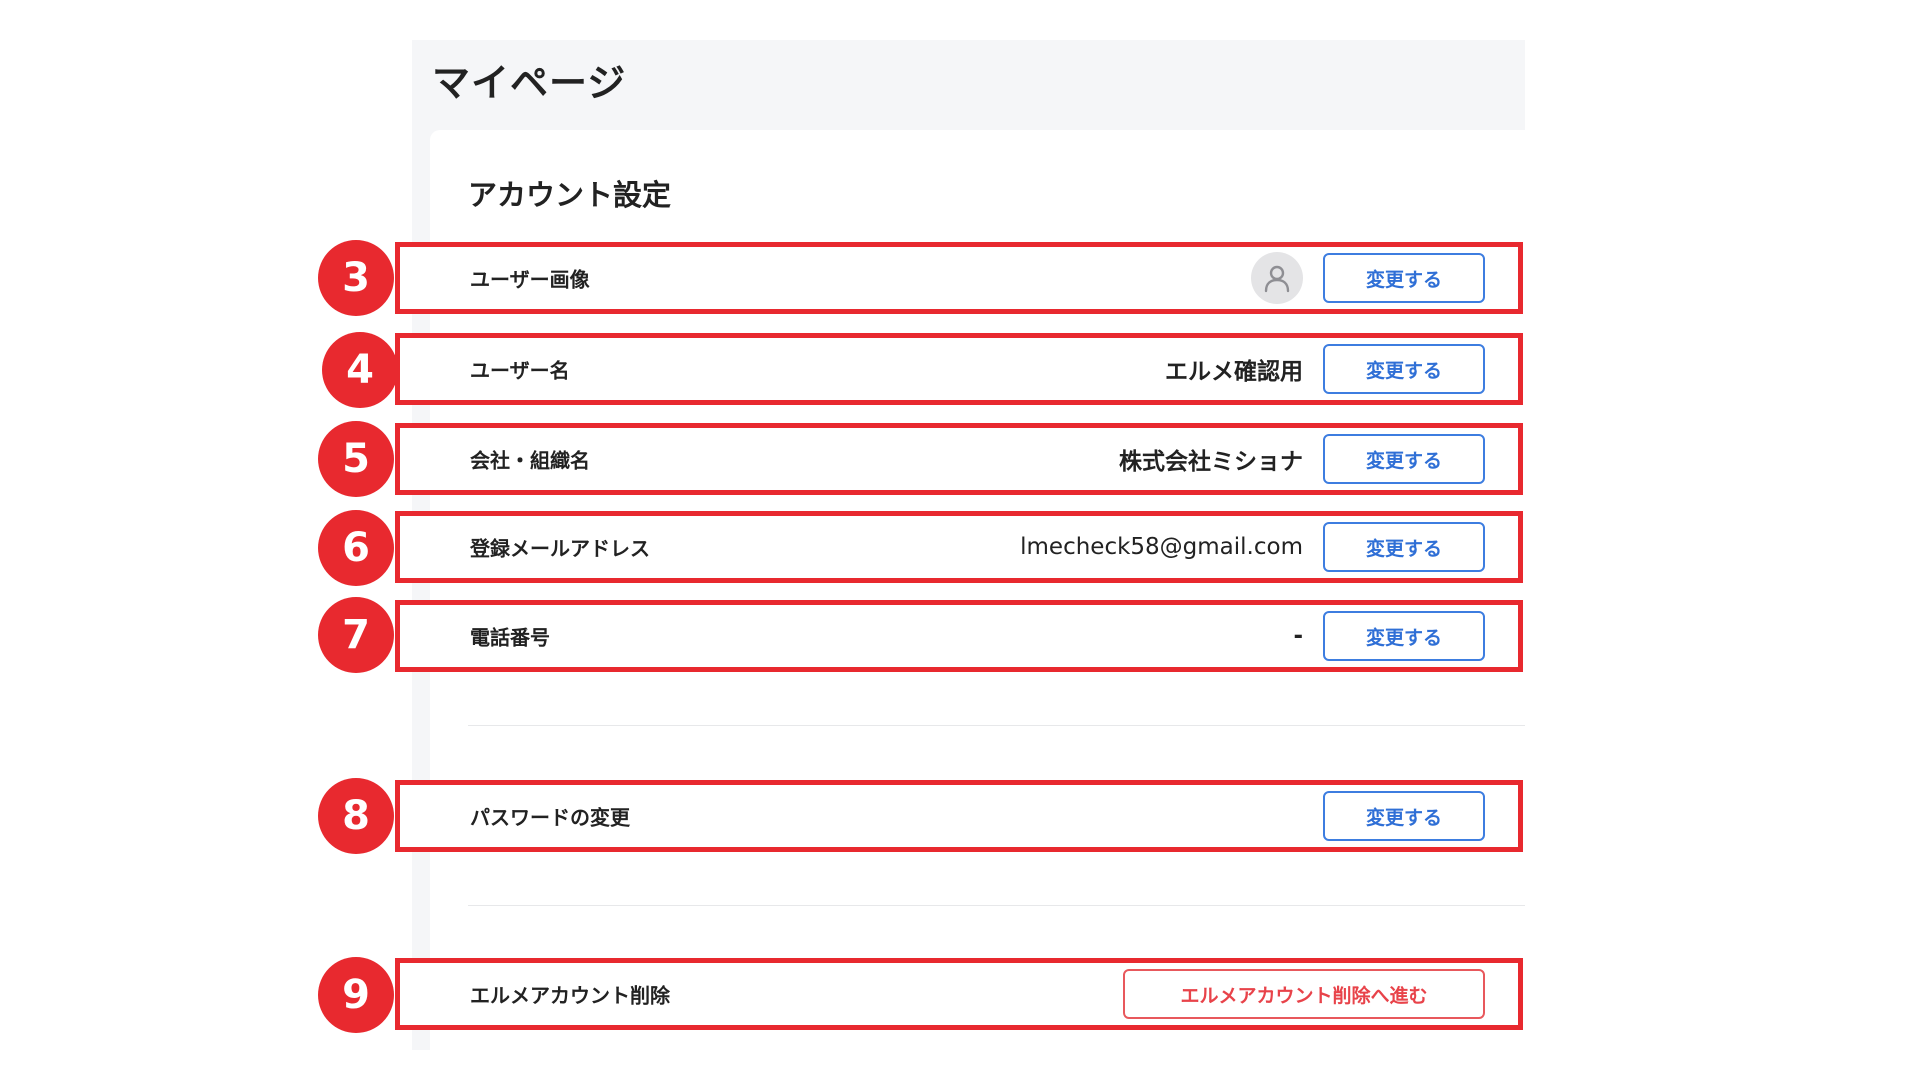 The width and height of the screenshot is (1920, 1080). What do you see at coordinates (356, 995) in the screenshot?
I see `annotation-badge-9: 9` at bounding box center [356, 995].